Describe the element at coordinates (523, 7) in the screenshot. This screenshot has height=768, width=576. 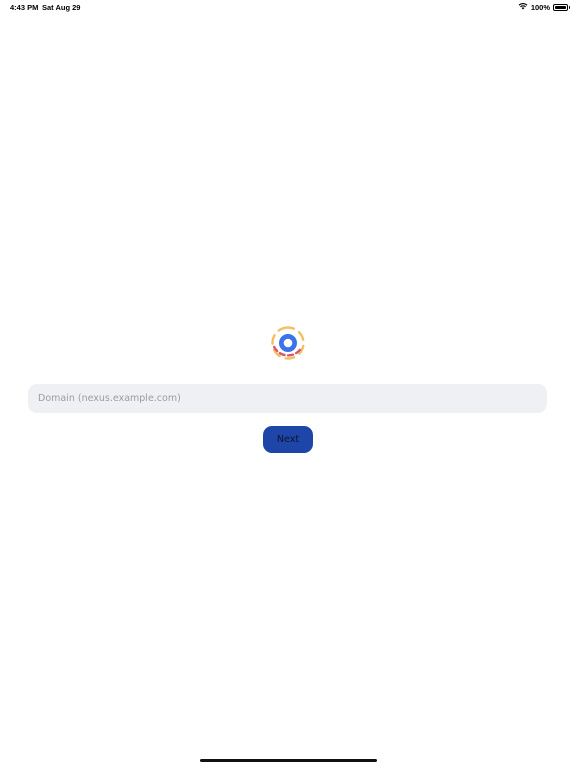
I see `wifi-icon` at that location.